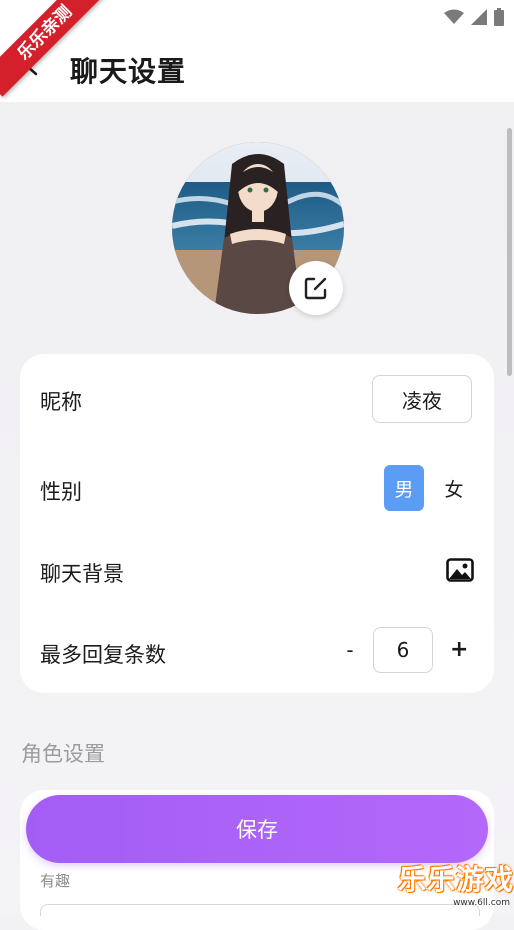  What do you see at coordinates (459, 649) in the screenshot?
I see `increment-button: +` at bounding box center [459, 649].